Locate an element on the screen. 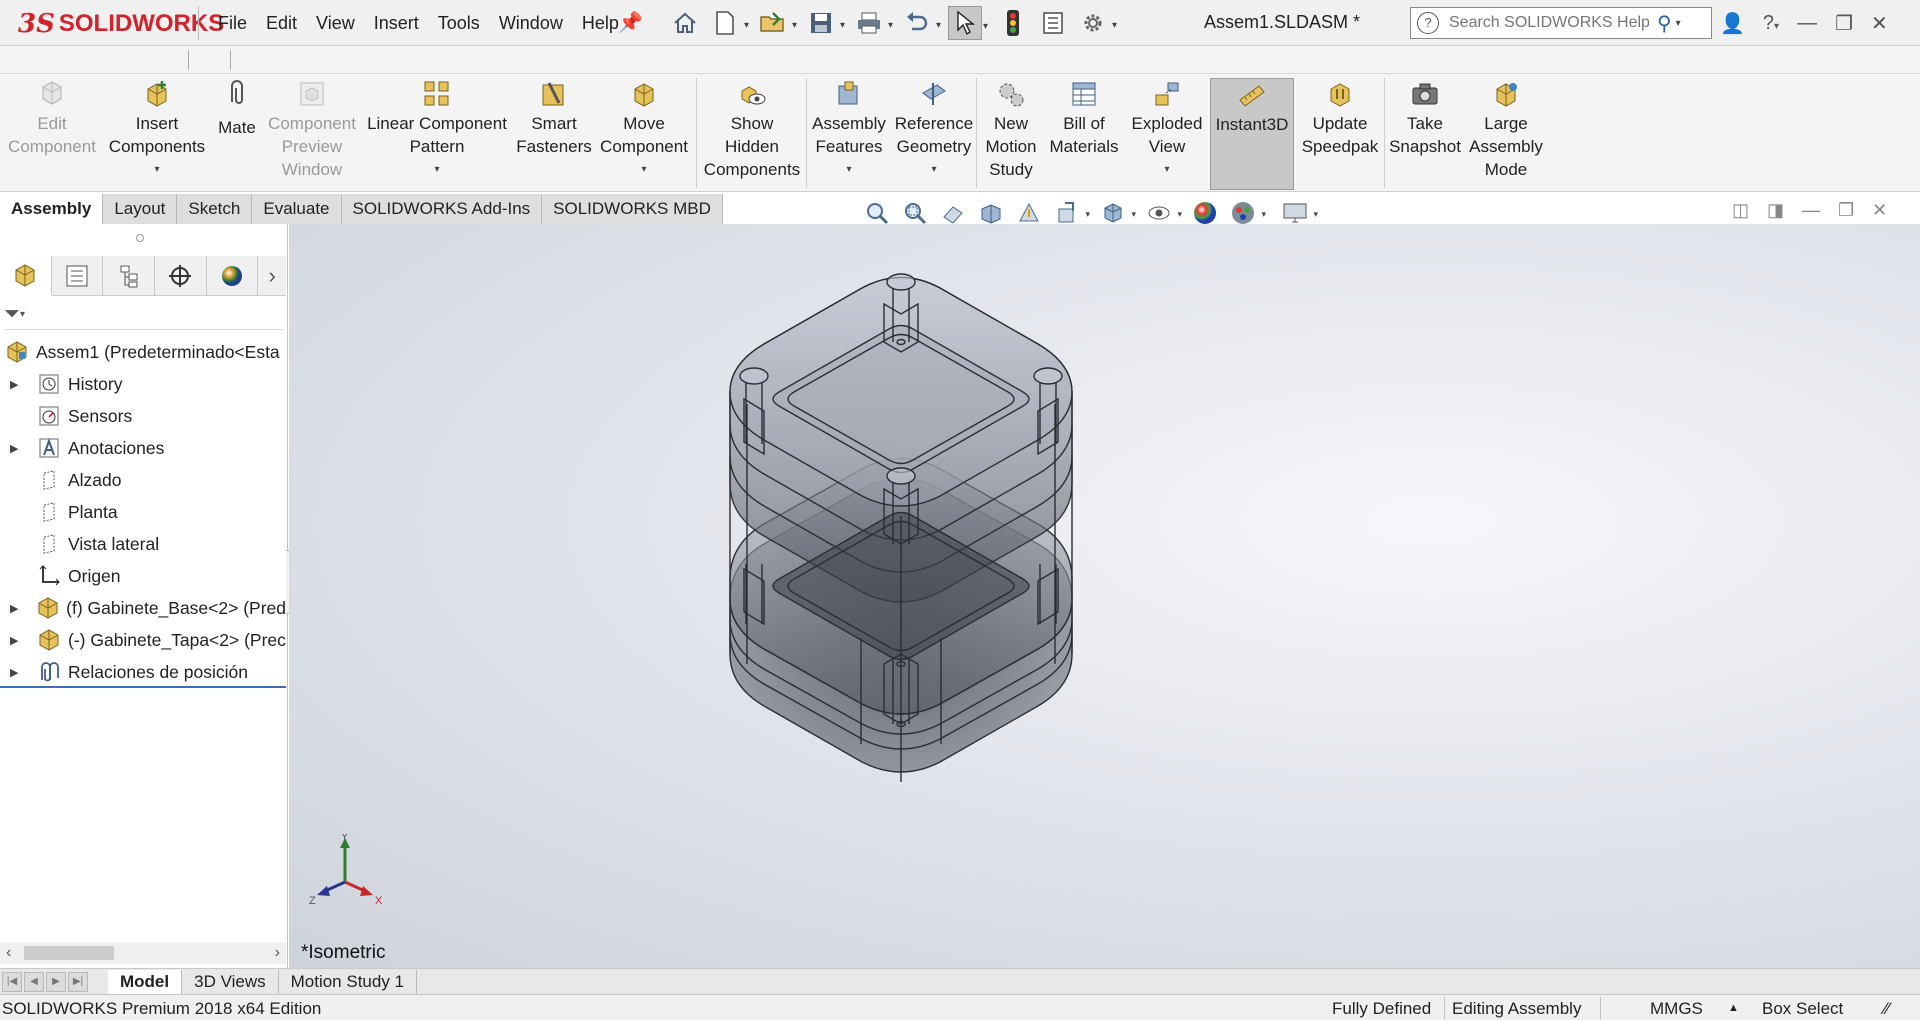  display-manager-tab-icon is located at coordinates (233, 276).